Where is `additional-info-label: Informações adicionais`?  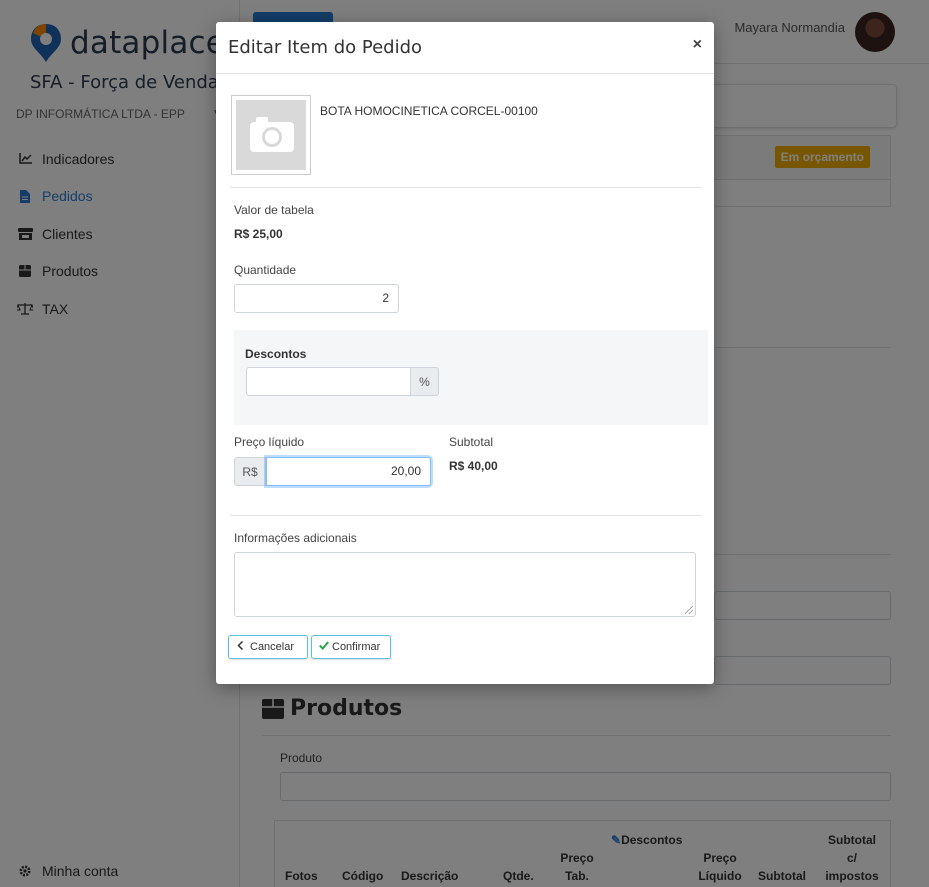 additional-info-label: Informações adicionais is located at coordinates (295, 538).